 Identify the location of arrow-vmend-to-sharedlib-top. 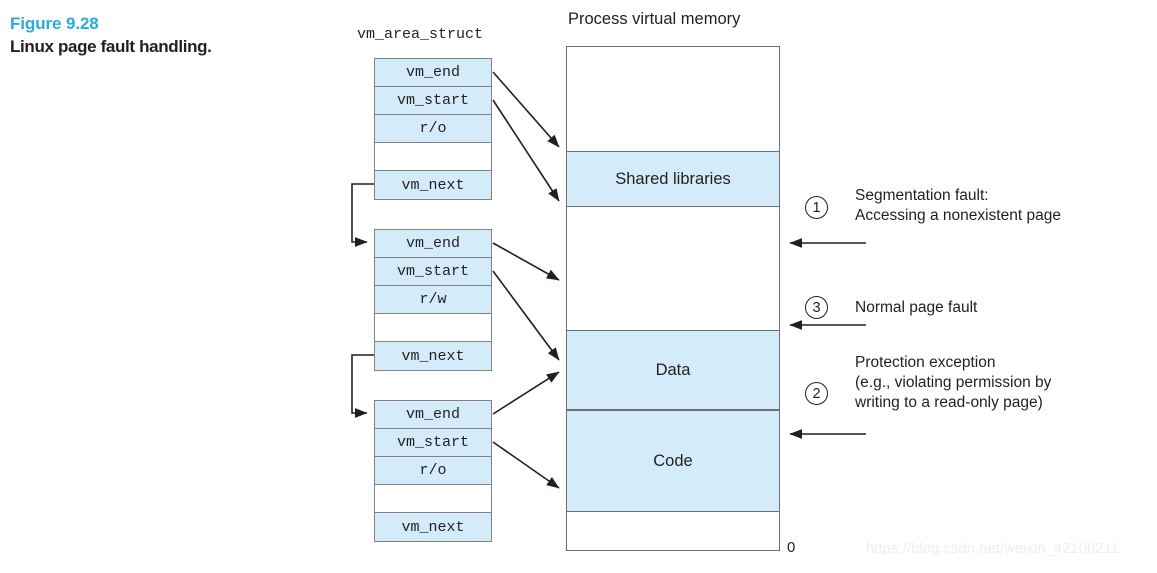
(526, 109).